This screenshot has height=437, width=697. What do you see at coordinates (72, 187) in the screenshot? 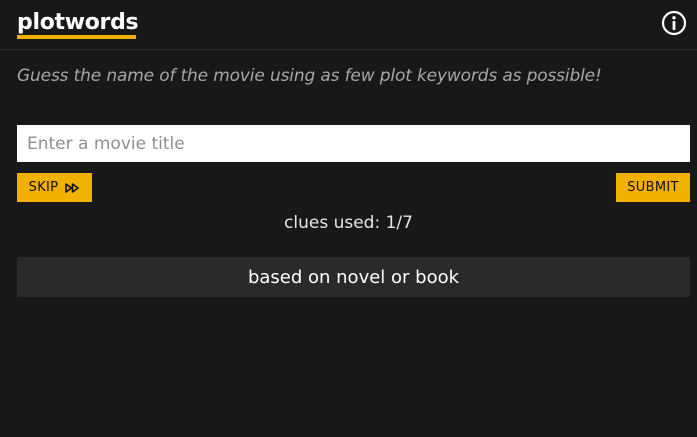
I see `fast-forward-icon` at bounding box center [72, 187].